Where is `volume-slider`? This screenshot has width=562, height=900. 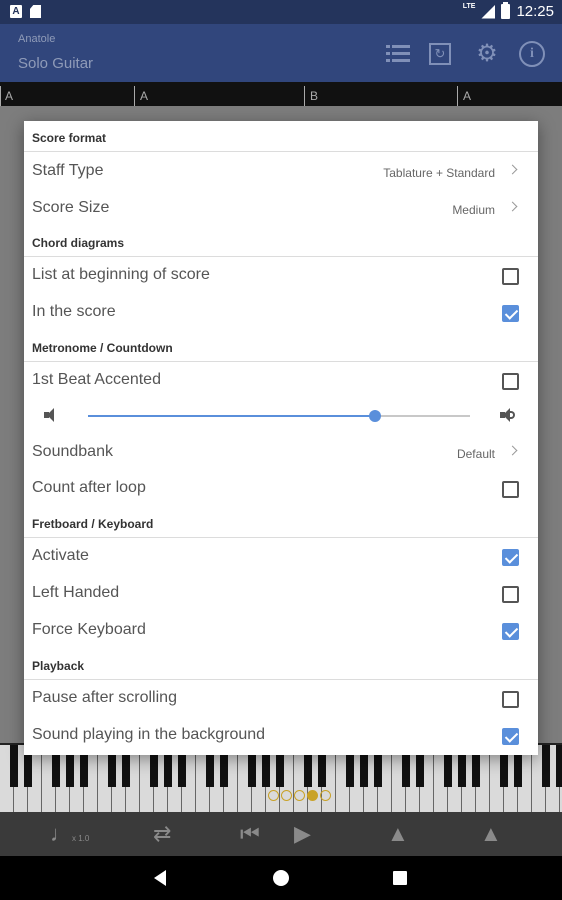 volume-slider is located at coordinates (279, 416).